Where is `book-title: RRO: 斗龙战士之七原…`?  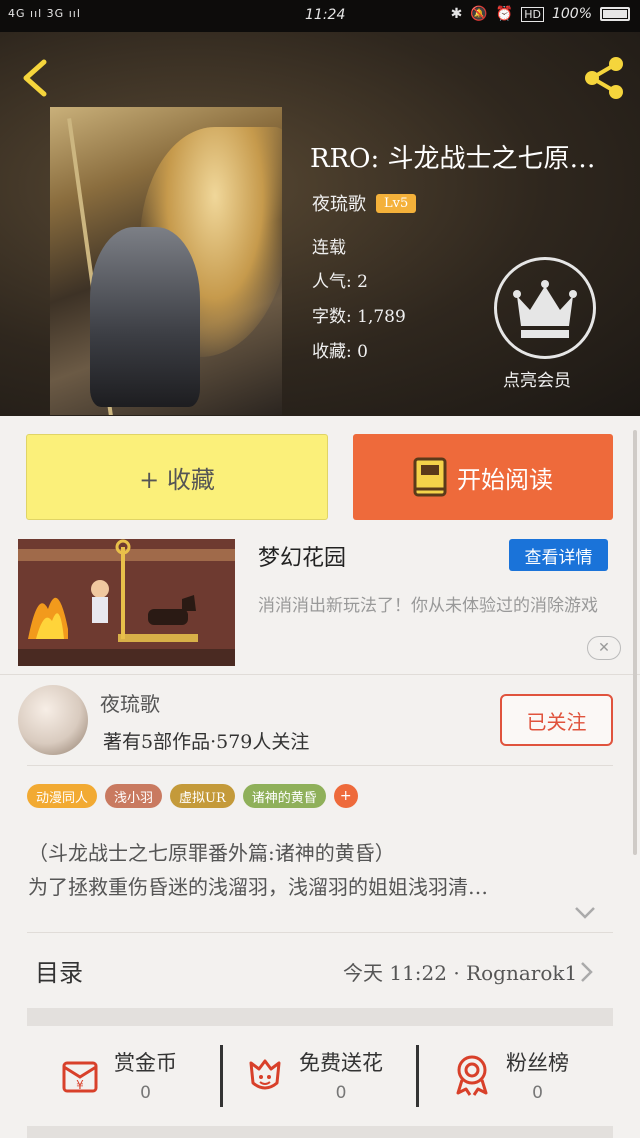 book-title: RRO: 斗龙战士之七原… is located at coordinates (453, 159).